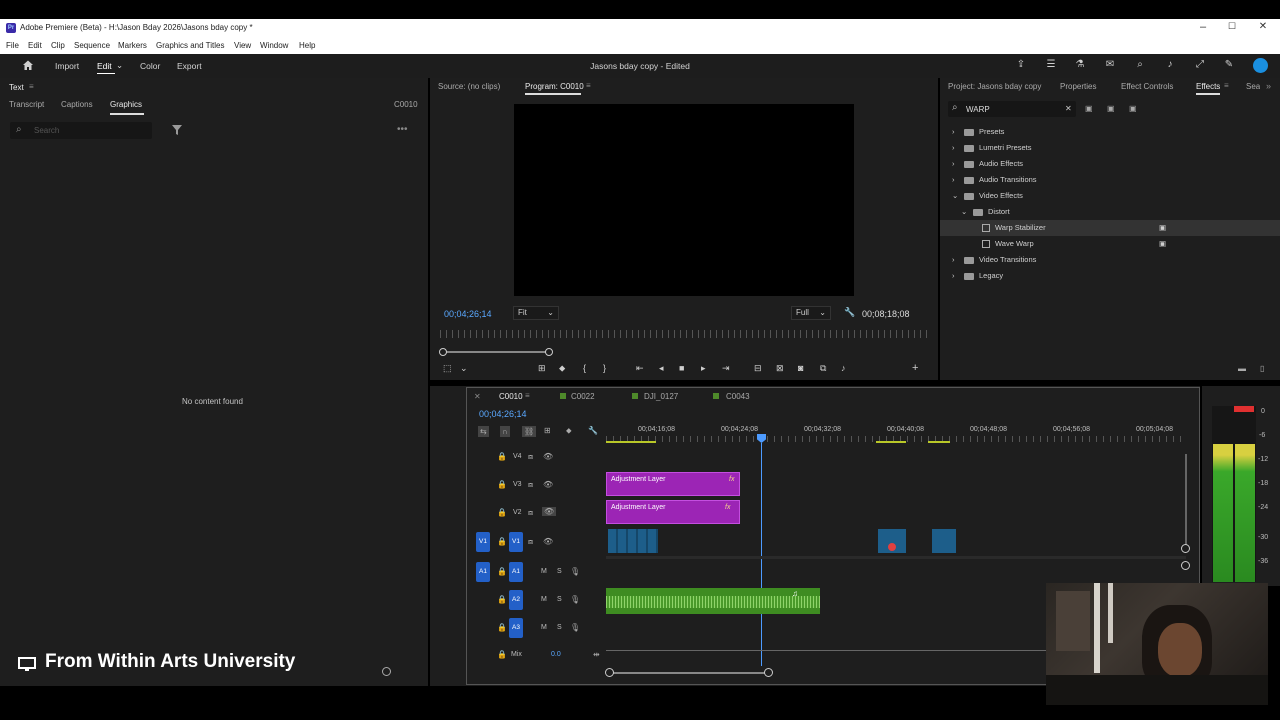 The height and width of the screenshot is (720, 1280). Describe the element at coordinates (464, 368) in the screenshot. I see `chevron-down-icon: ⌄` at that location.